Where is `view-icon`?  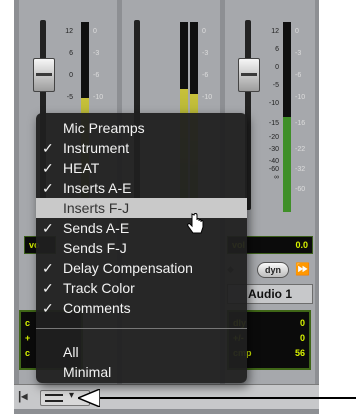 view-icon is located at coordinates (54, 398).